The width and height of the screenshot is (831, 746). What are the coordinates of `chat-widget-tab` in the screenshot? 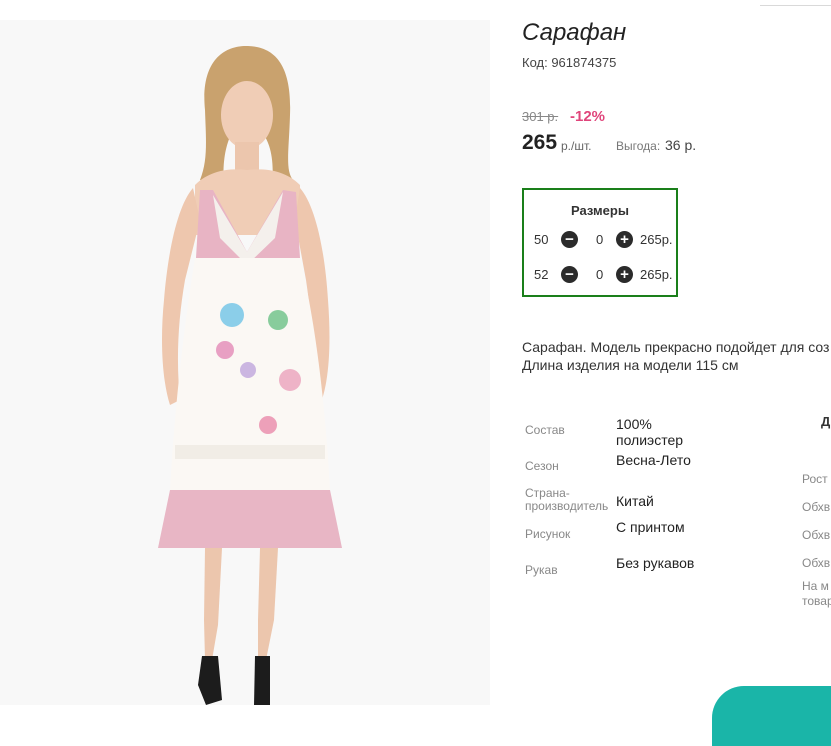 It's located at (771, 716).